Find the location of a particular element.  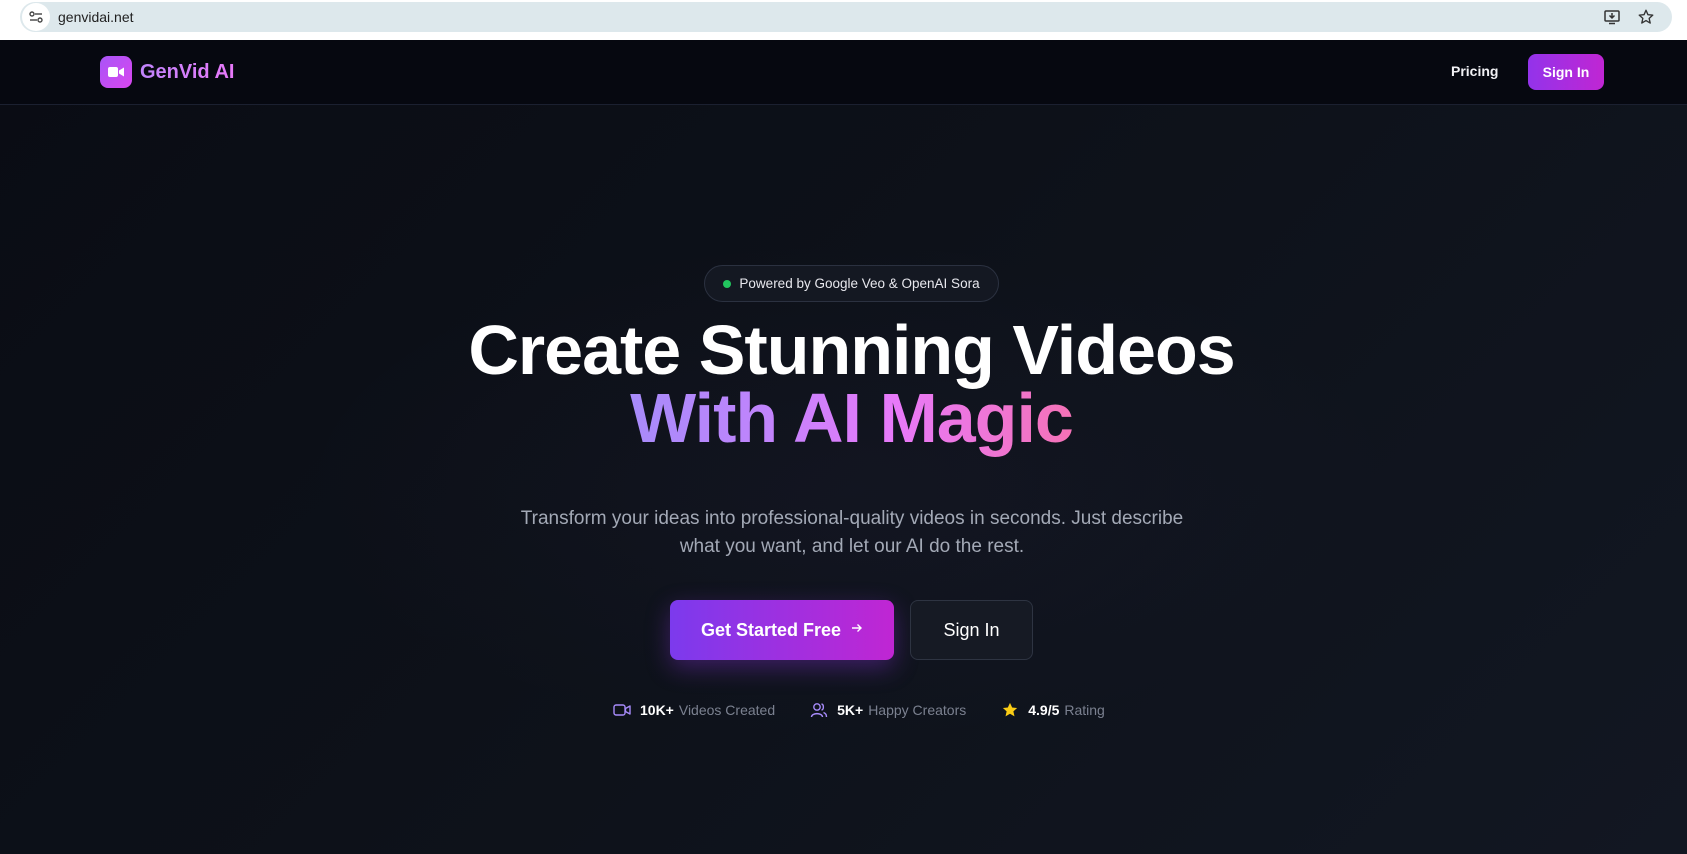

stat-creators: 5K+ Happy Creators is located at coordinates (887, 710).